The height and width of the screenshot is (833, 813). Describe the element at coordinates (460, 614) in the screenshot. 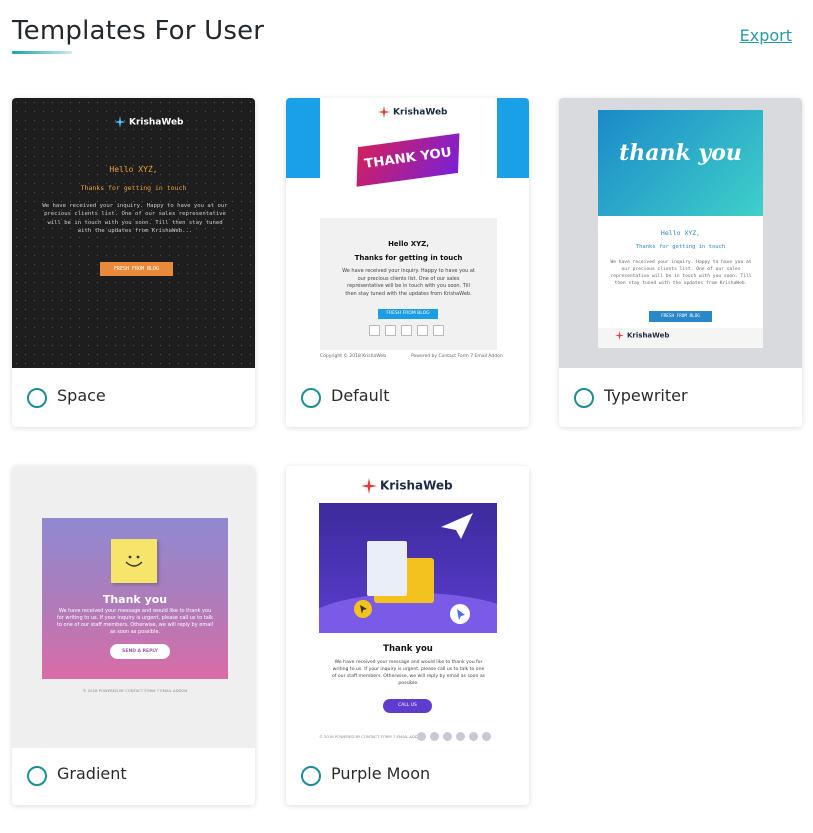

I see `cursor-icon` at that location.